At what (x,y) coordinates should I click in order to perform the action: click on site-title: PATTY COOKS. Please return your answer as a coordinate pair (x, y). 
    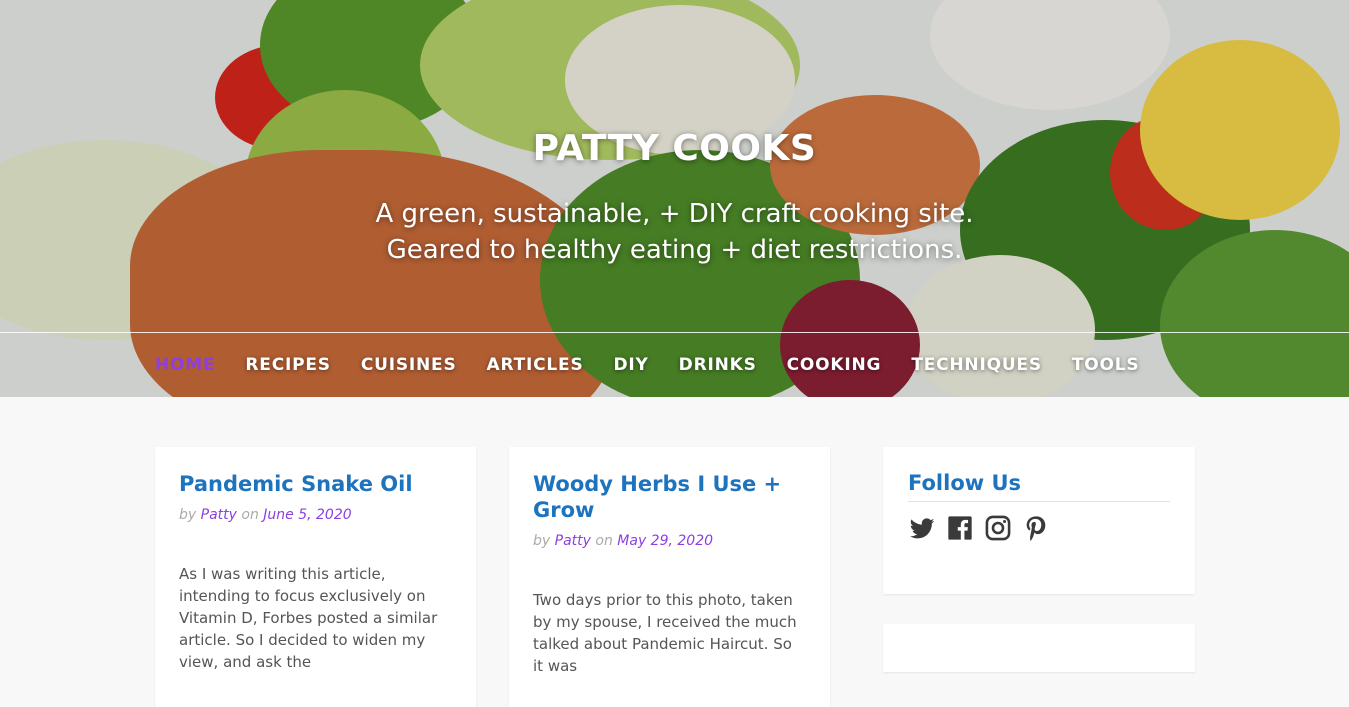
    Looking at the image, I should click on (674, 148).